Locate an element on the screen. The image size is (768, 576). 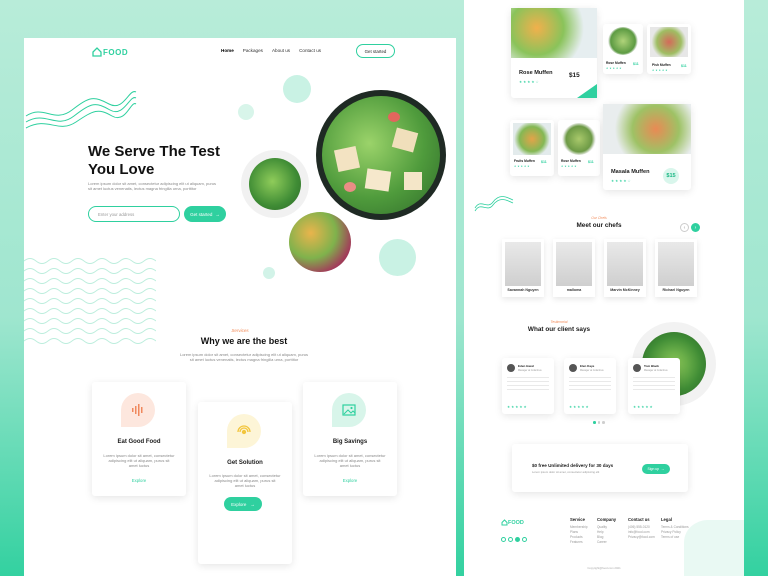
nav-about: About us is located at coordinates (281, 50).